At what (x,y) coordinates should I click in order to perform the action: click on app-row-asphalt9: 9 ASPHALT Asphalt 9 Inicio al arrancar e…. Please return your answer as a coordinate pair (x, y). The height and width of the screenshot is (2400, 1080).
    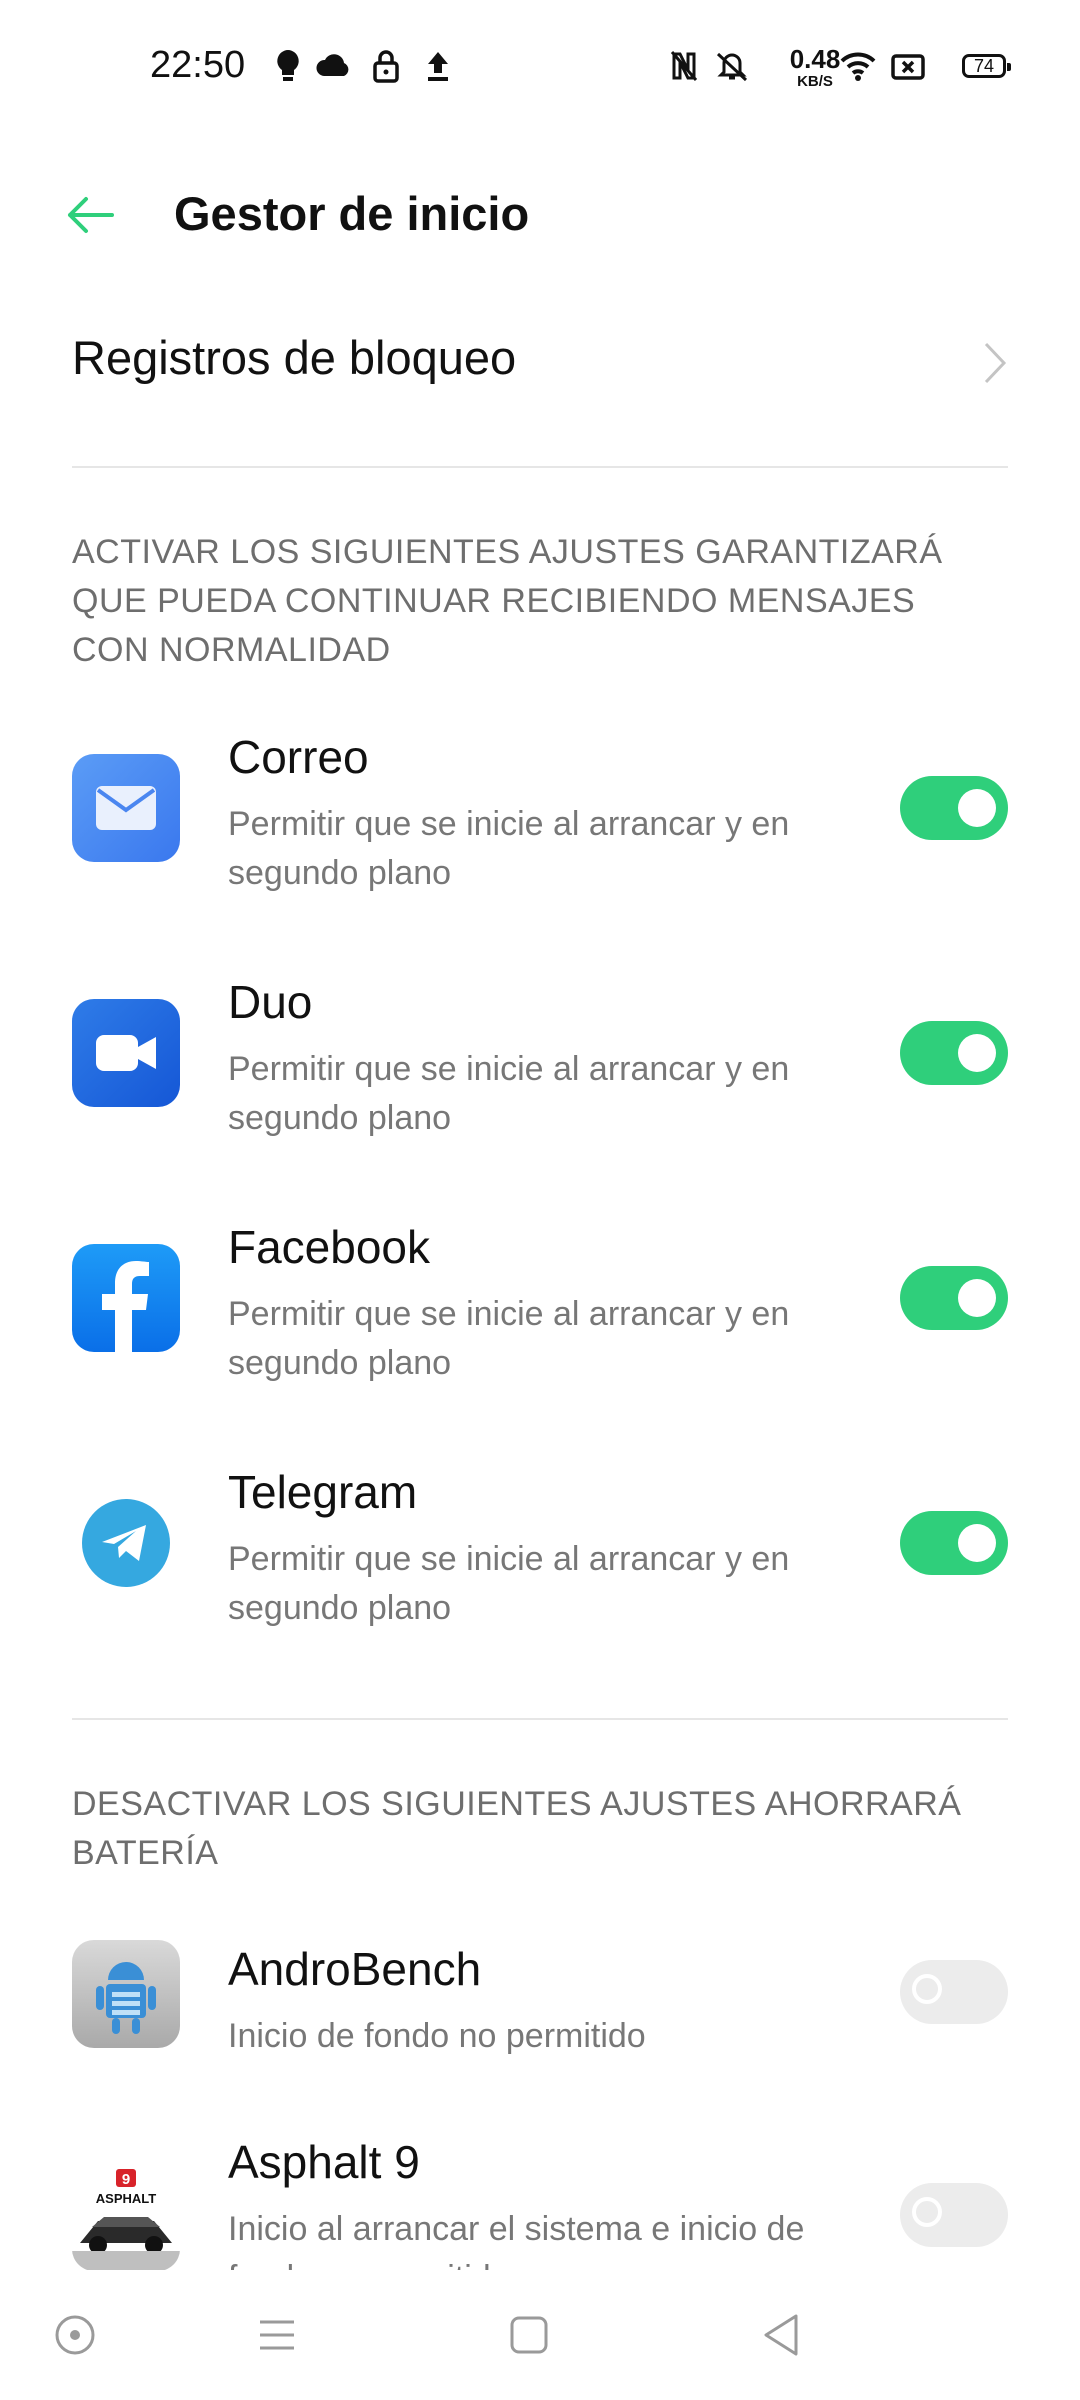
    Looking at the image, I should click on (540, 2197).